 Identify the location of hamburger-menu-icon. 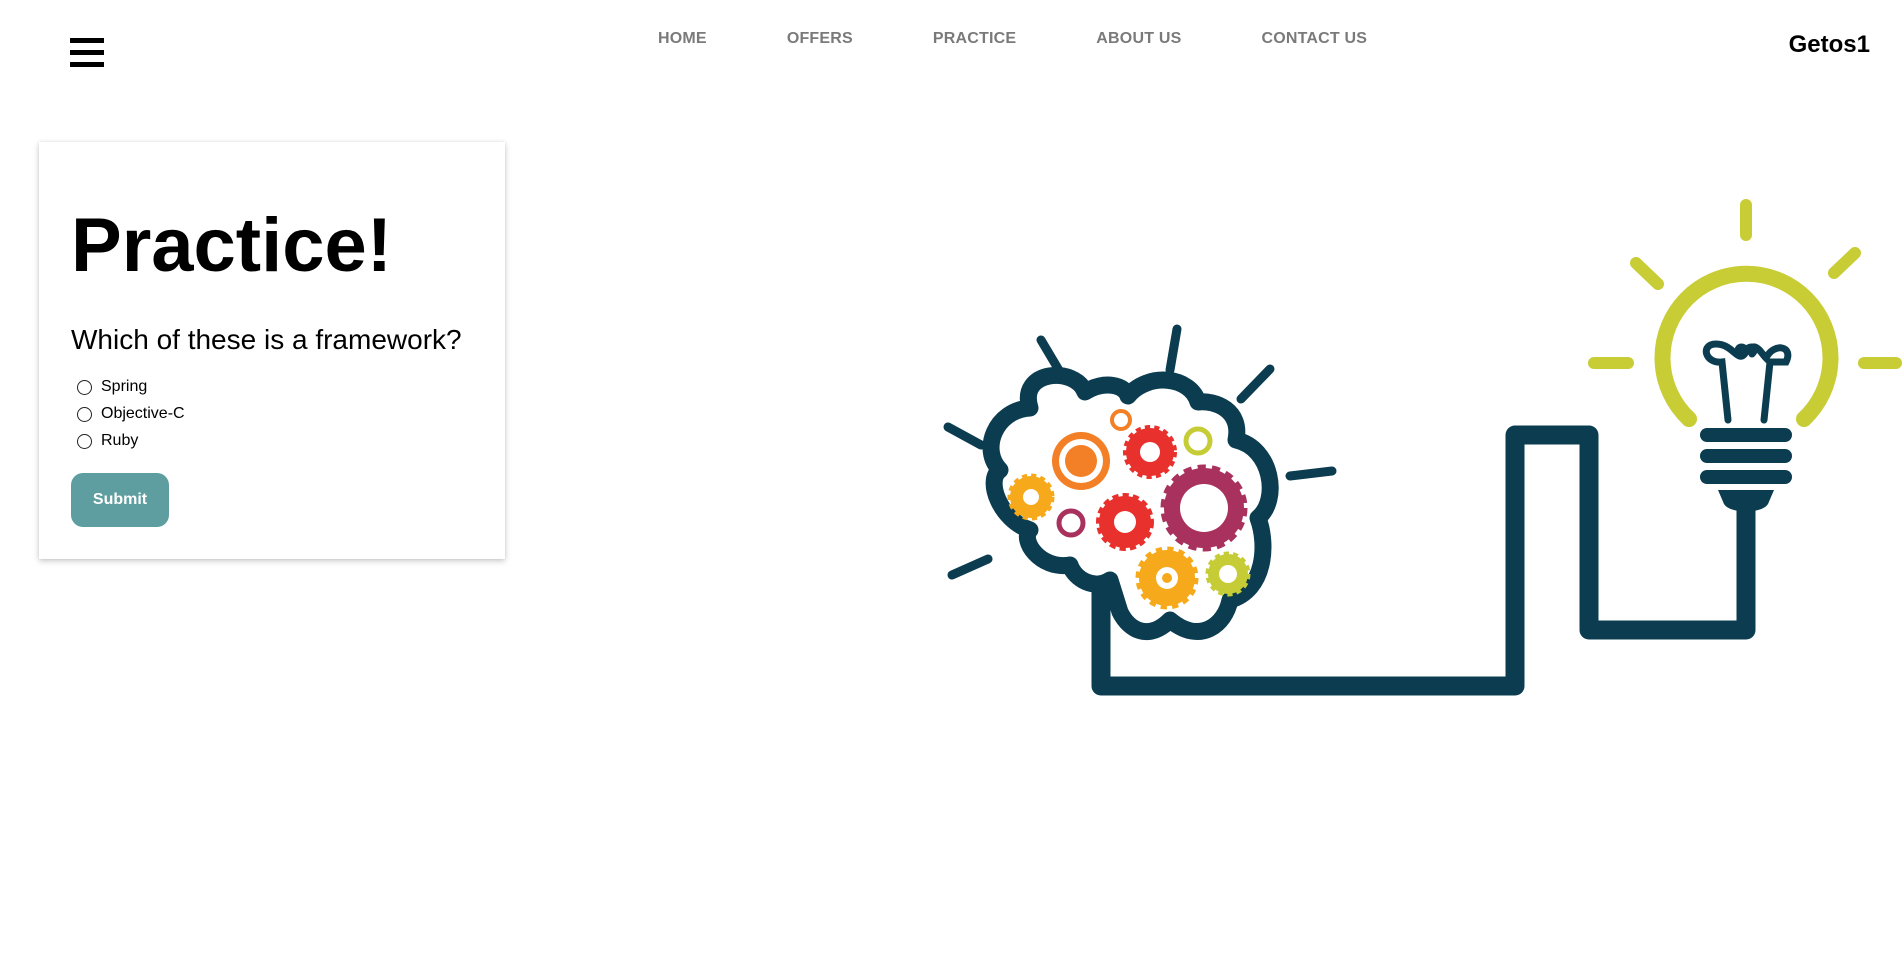
(87, 53).